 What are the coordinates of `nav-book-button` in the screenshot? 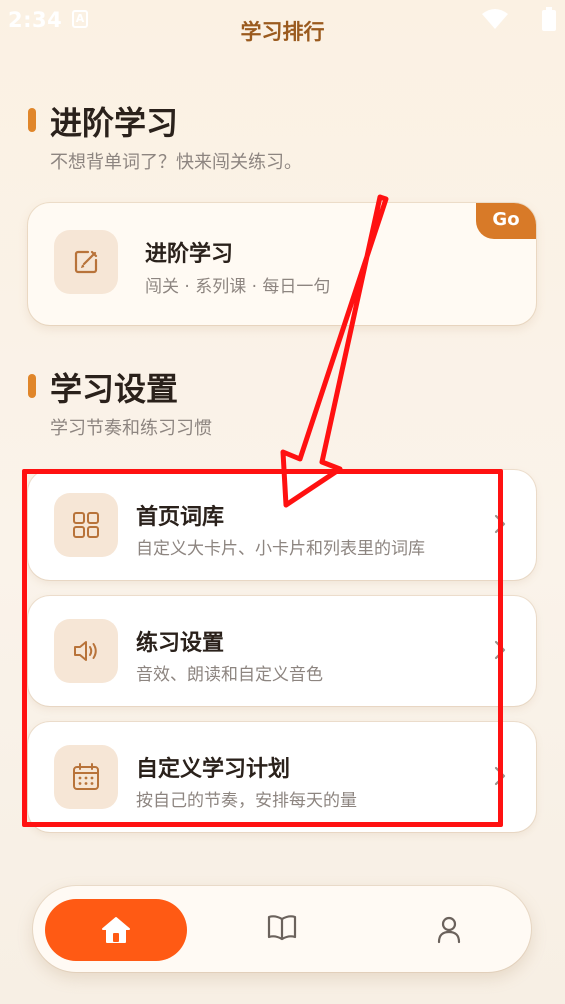 It's located at (282, 929).